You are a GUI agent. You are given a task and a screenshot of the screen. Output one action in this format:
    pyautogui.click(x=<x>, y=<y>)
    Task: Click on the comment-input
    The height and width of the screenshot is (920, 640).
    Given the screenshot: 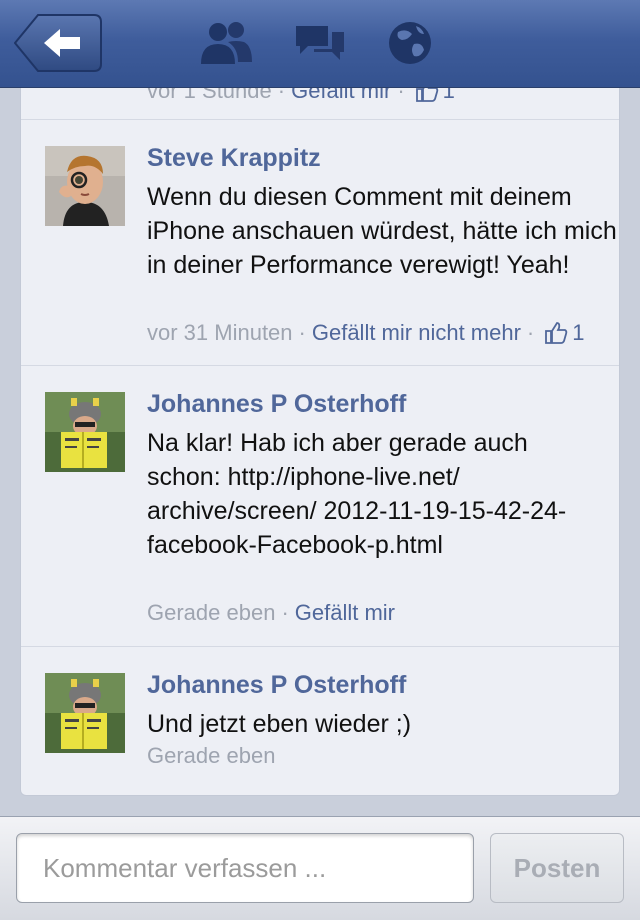 What is the action you would take?
    pyautogui.click(x=245, y=868)
    